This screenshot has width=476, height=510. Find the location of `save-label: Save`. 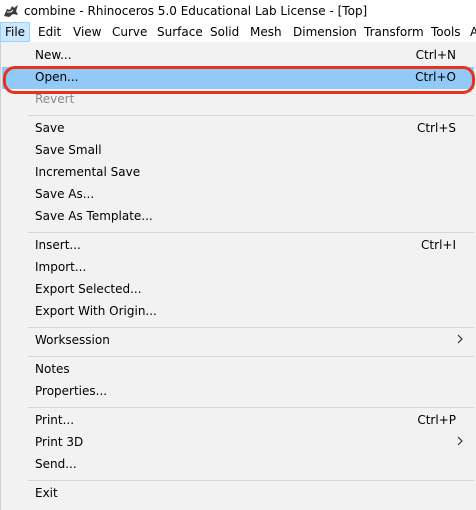

save-label: Save is located at coordinates (50, 128).